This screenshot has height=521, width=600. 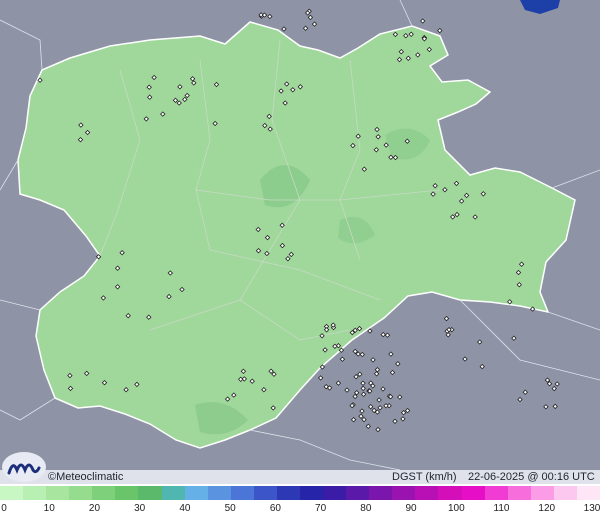 What do you see at coordinates (411, 508) in the screenshot?
I see `color-scale-tick-label: 90` at bounding box center [411, 508].